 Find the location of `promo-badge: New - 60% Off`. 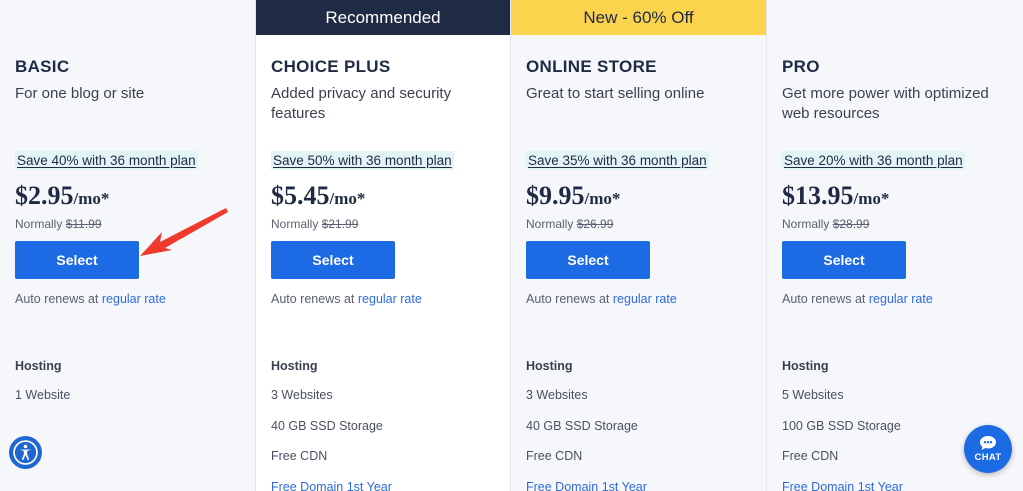

promo-badge: New - 60% Off is located at coordinates (638, 17).